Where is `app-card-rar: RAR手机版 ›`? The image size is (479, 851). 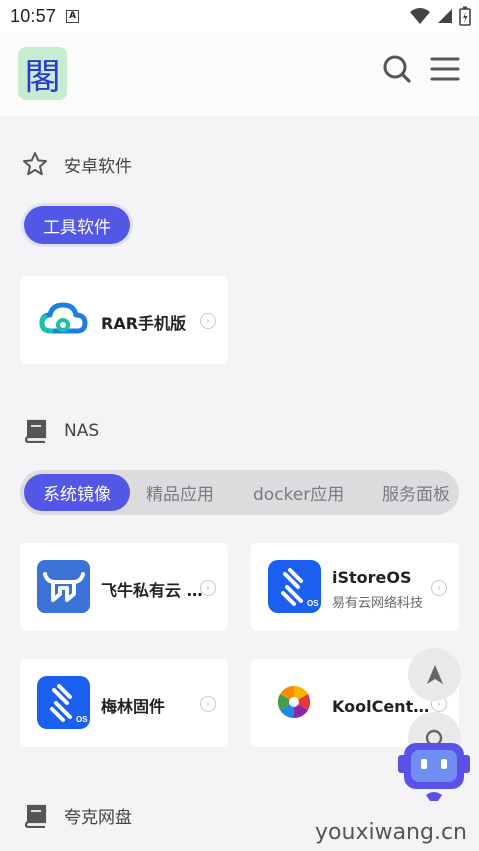 app-card-rar: RAR手机版 › is located at coordinates (124, 320).